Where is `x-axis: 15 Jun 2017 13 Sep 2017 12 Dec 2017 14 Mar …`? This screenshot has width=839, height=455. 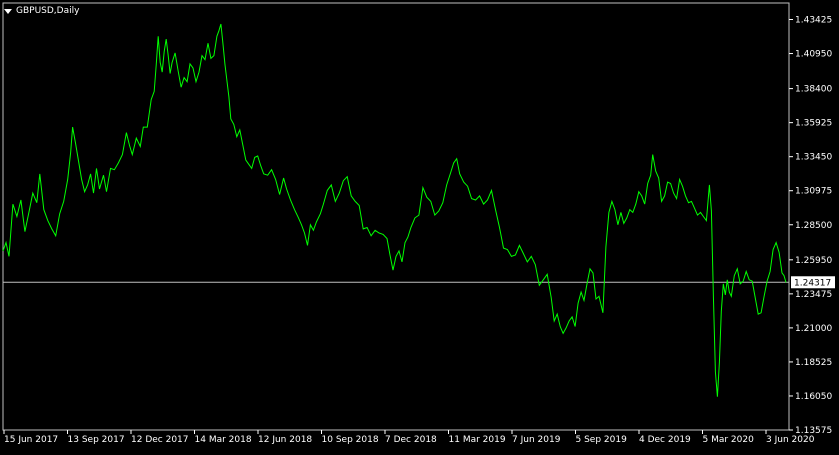 x-axis: 15 Jun 2017 13 Sep 2017 12 Dec 2017 14 Mar … is located at coordinates (409, 437).